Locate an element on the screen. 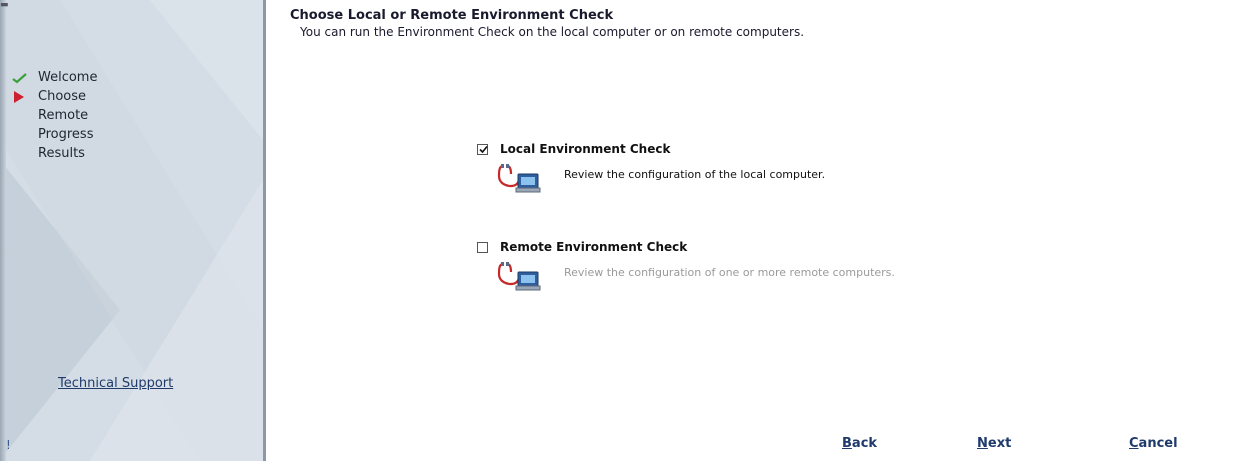 The width and height of the screenshot is (1253, 461). technical-support-link: Technical Support is located at coordinates (115, 383).